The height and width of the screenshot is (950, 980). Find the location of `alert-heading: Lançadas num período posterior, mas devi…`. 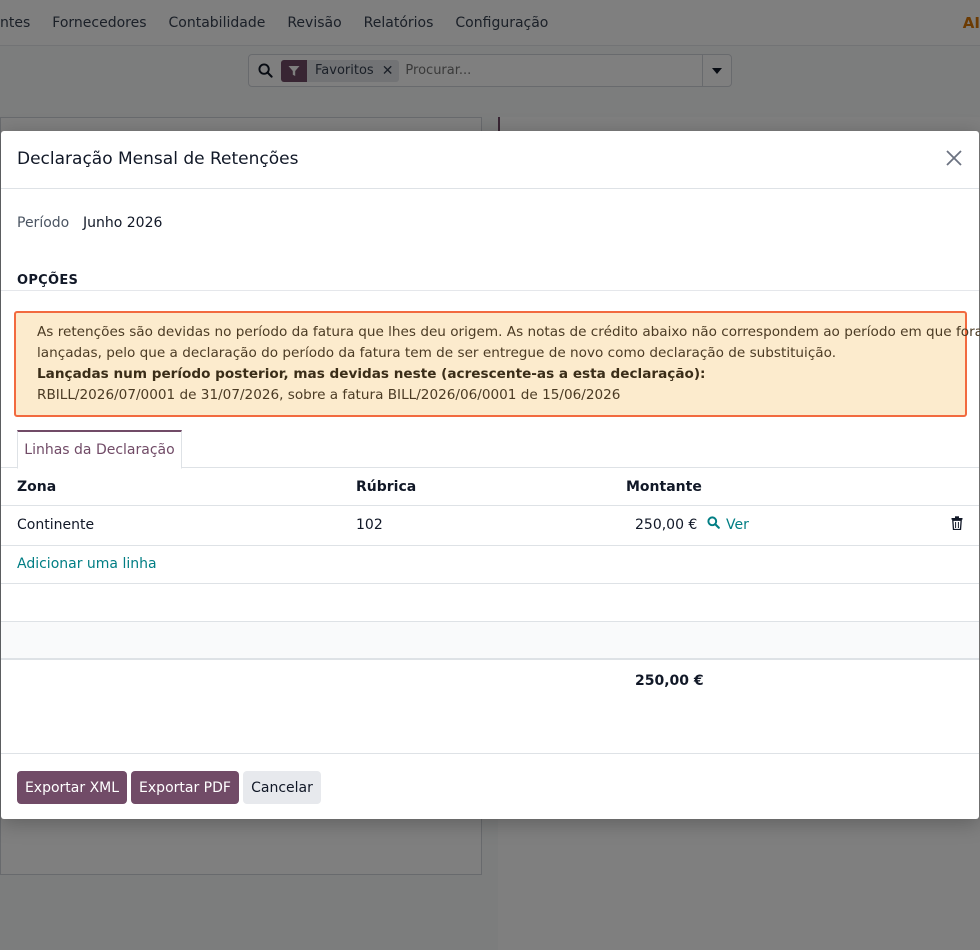

alert-heading: Lançadas num período posterior, mas devi… is located at coordinates (371, 374).